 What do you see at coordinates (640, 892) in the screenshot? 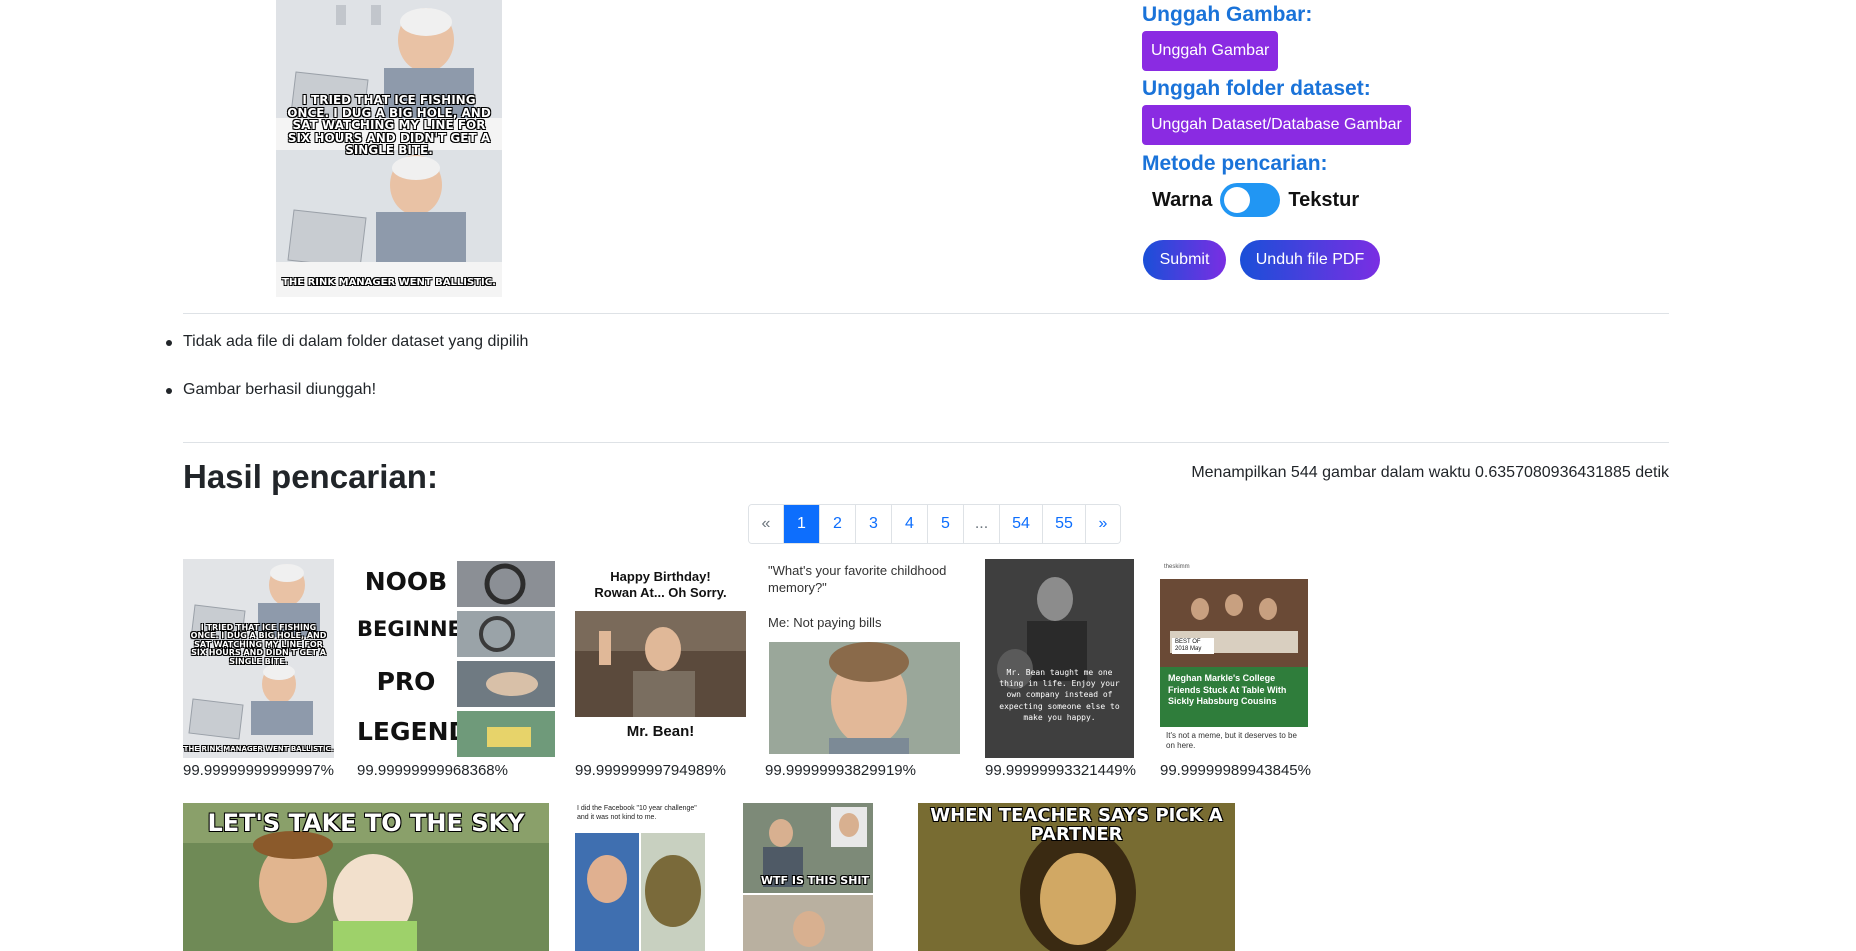
I see `ten-year-photos` at bounding box center [640, 892].